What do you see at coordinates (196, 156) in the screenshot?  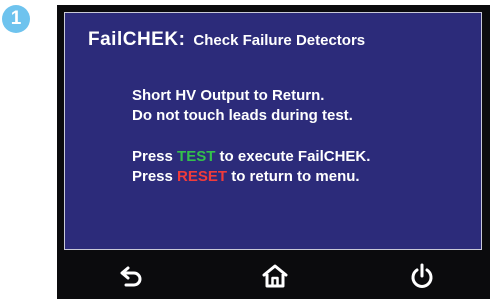 I see `test-key-label: TEST` at bounding box center [196, 156].